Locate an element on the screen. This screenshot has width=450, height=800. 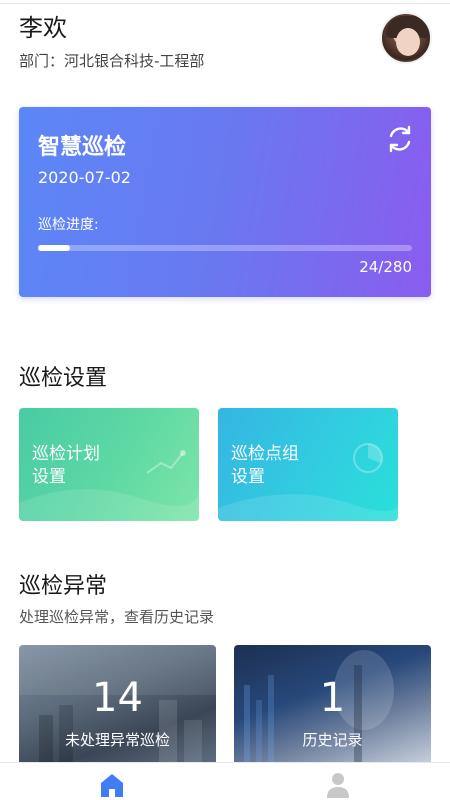
progress-track is located at coordinates (225, 248).